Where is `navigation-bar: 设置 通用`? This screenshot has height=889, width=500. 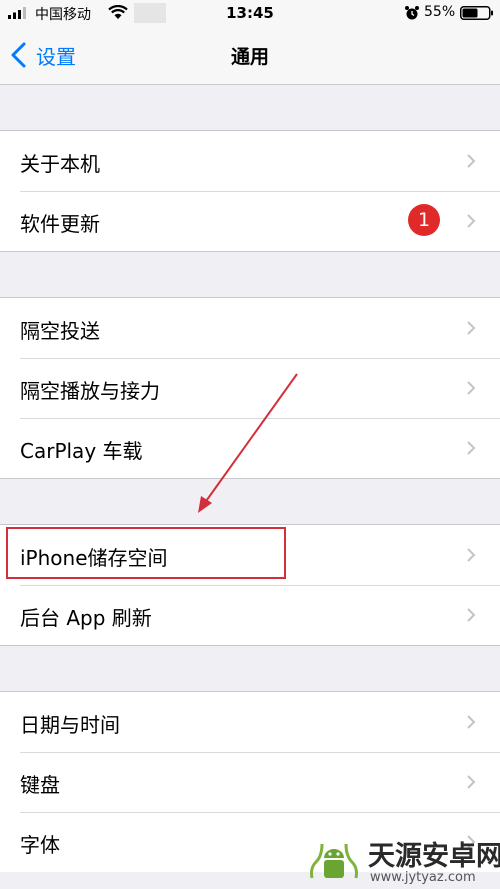 navigation-bar: 设置 通用 is located at coordinates (250, 55).